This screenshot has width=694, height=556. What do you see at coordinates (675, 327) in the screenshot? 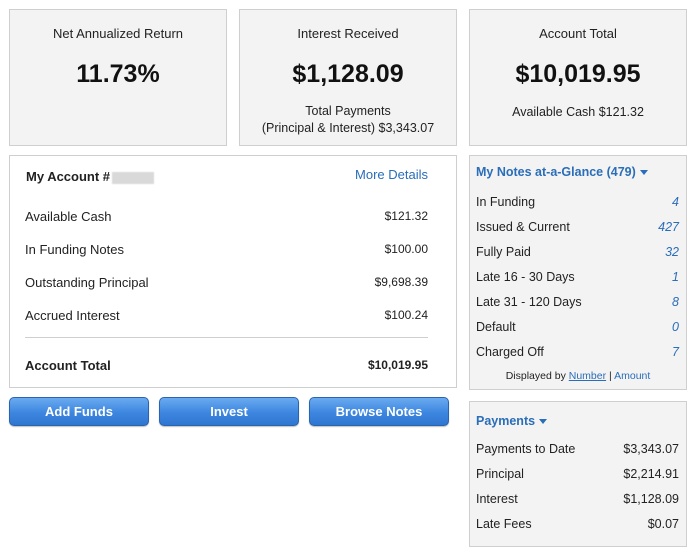
I see `notes-row-count: 0` at bounding box center [675, 327].